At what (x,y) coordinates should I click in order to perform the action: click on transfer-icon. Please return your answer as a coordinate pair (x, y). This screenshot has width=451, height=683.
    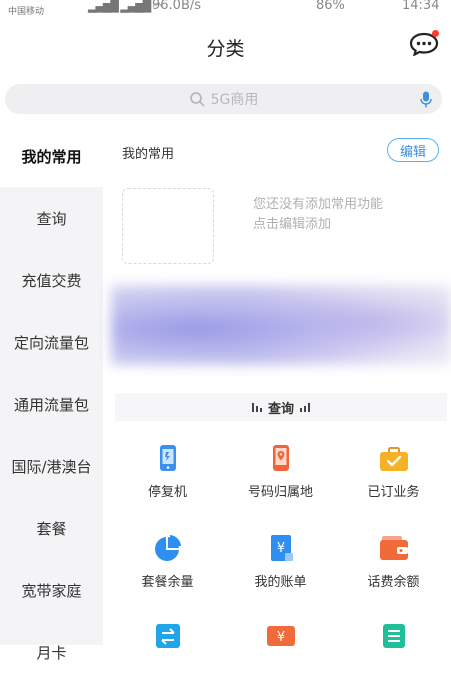
    Looking at the image, I should click on (167, 636).